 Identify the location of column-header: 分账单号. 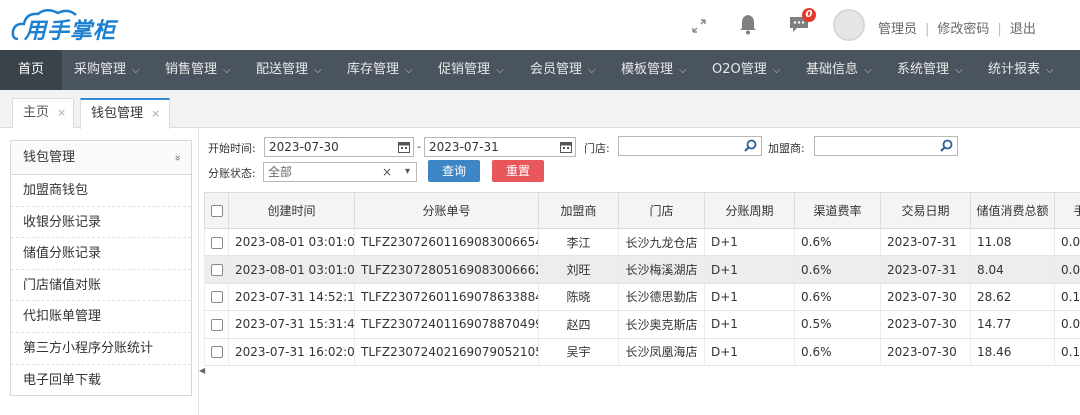
(446, 210).